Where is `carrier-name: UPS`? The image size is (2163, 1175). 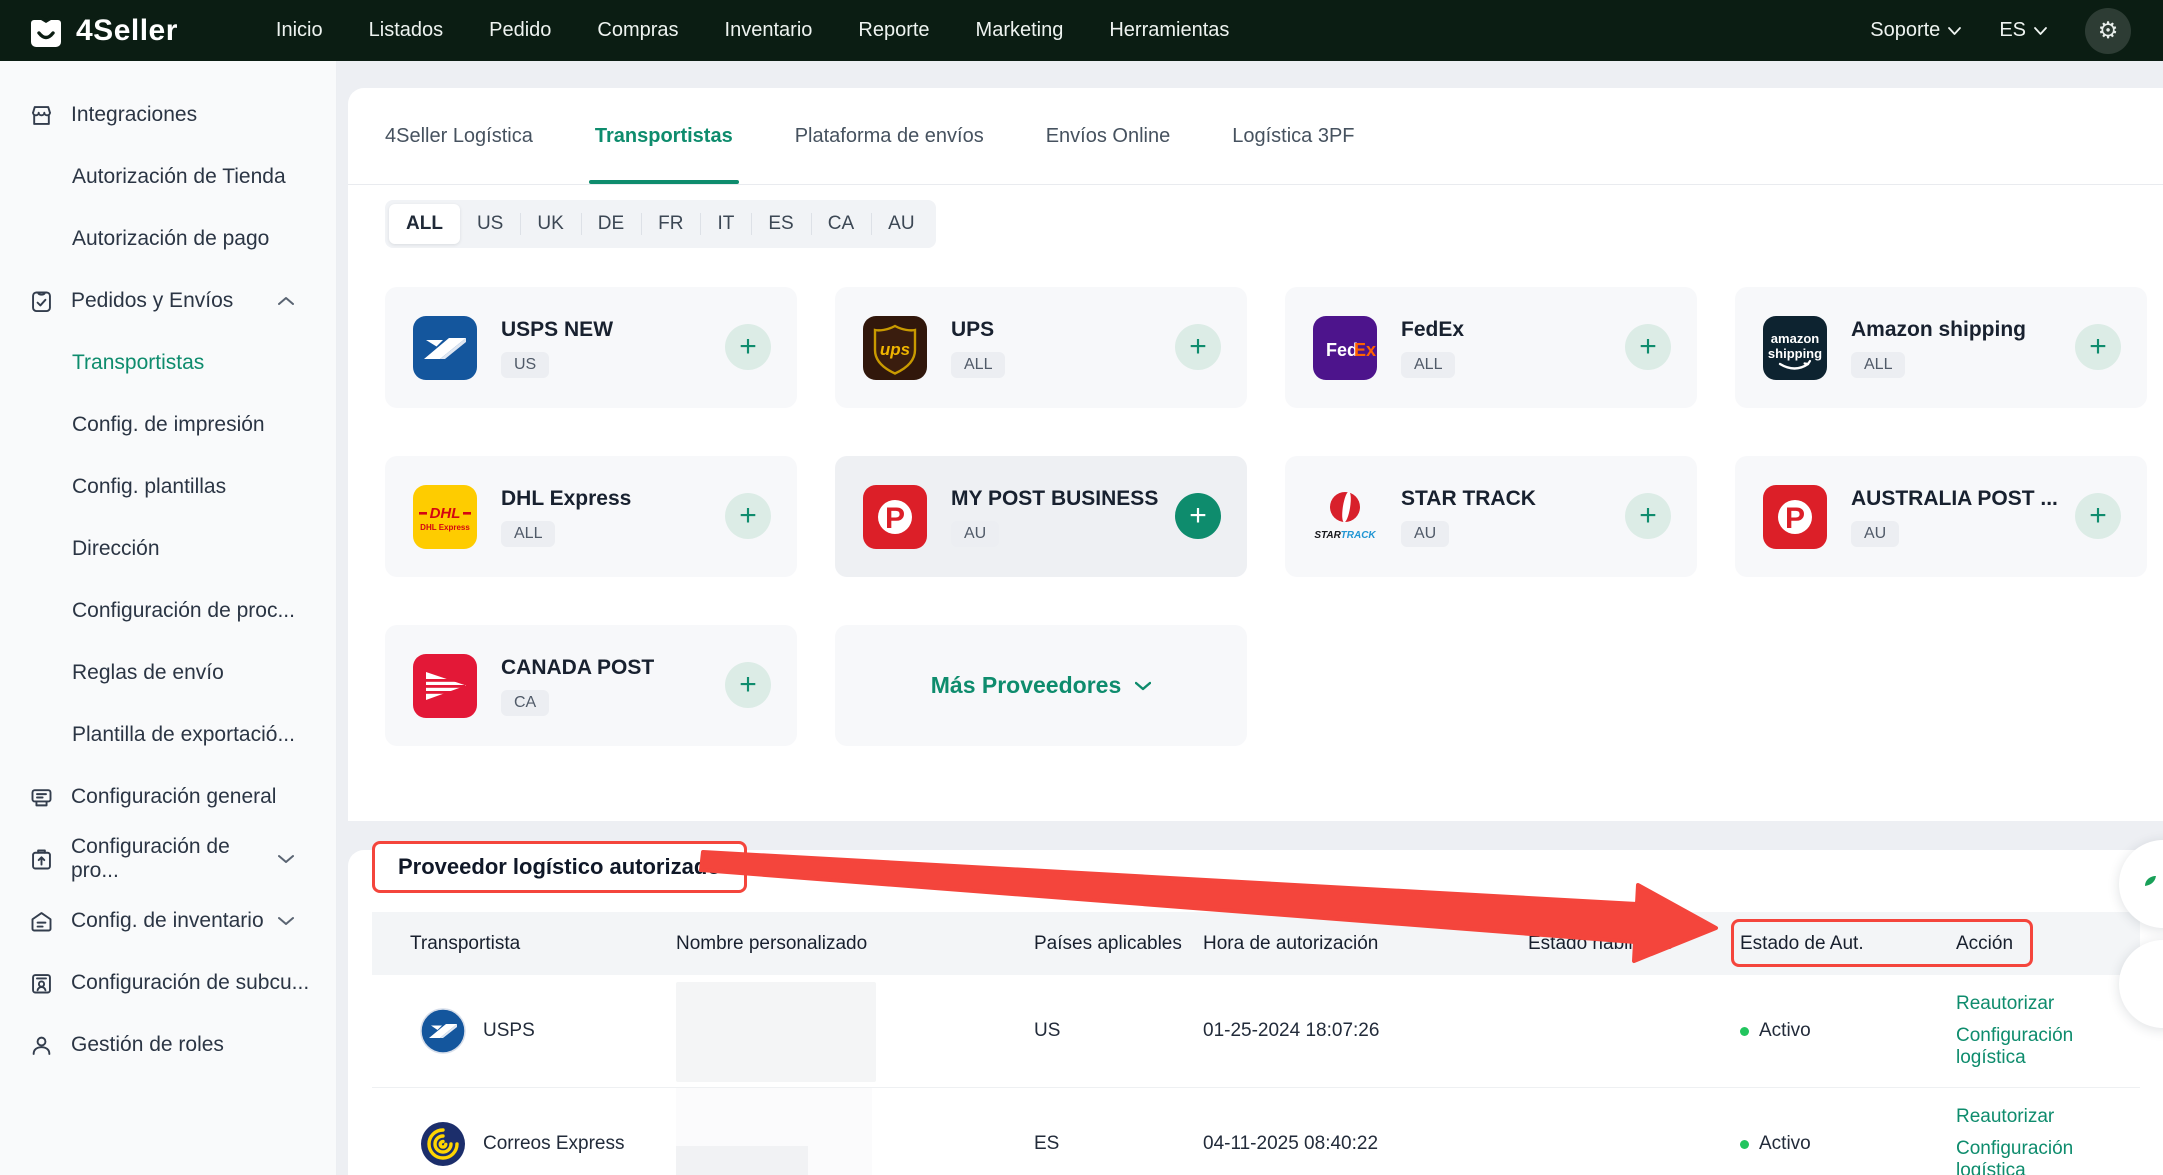 carrier-name: UPS is located at coordinates (973, 329).